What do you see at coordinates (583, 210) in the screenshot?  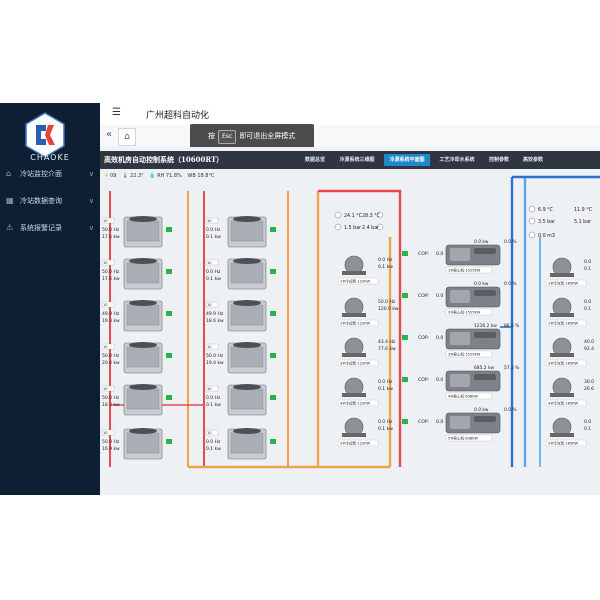 I see `chw-return-temp: 11.9 °C` at bounding box center [583, 210].